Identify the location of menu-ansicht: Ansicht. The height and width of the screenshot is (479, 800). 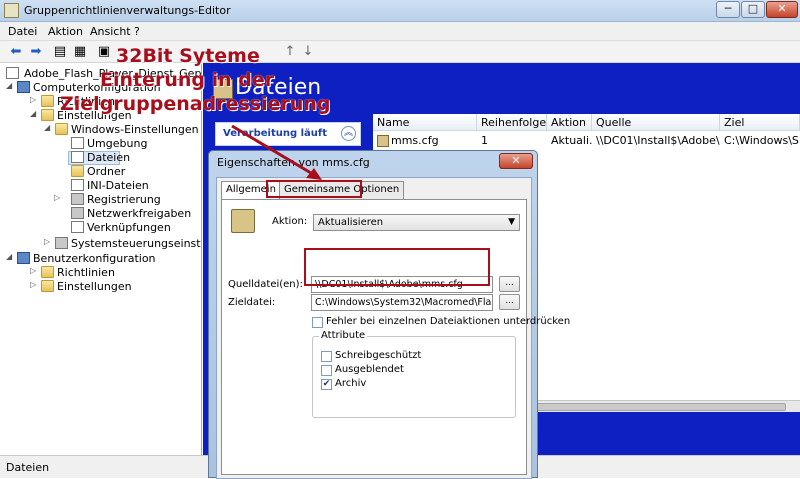
(110, 31).